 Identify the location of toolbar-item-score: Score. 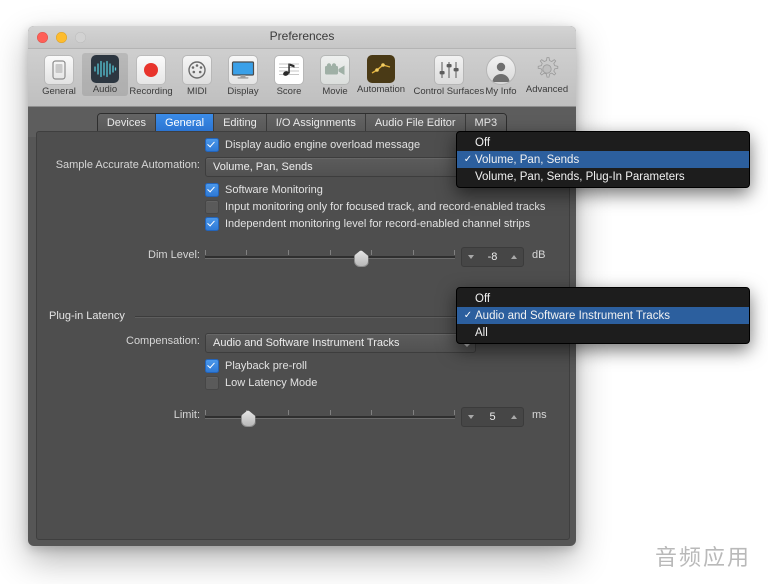
(289, 75).